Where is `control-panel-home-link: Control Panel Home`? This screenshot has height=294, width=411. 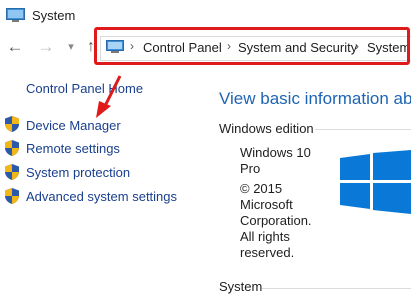
control-panel-home-link: Control Panel Home is located at coordinates (84, 88).